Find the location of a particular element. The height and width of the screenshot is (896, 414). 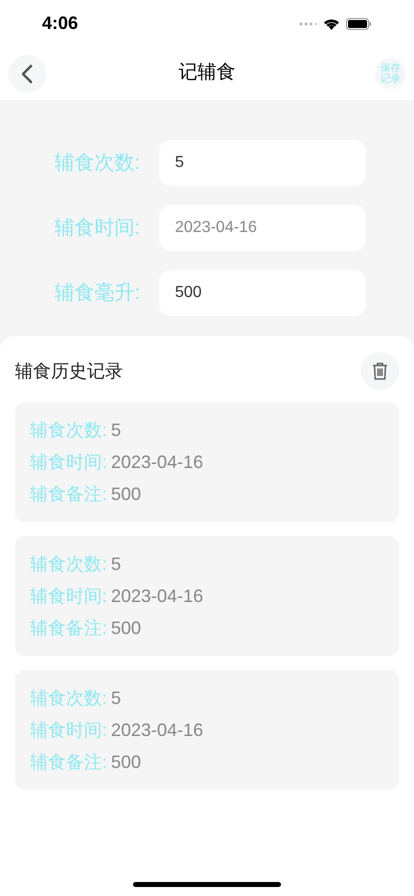

trash-icon is located at coordinates (380, 371).